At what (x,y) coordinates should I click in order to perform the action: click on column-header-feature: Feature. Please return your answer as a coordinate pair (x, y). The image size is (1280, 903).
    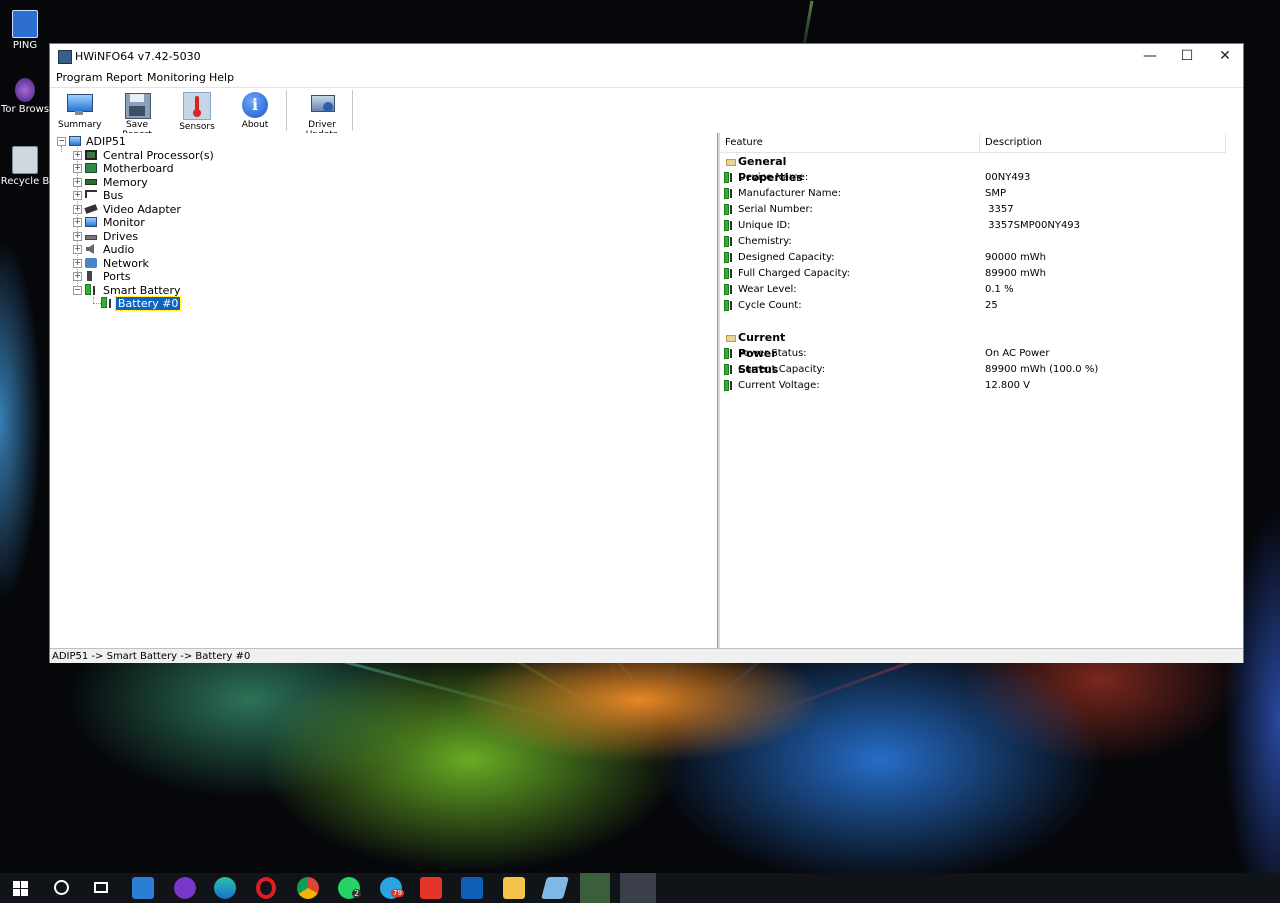
    Looking at the image, I should click on (850, 143).